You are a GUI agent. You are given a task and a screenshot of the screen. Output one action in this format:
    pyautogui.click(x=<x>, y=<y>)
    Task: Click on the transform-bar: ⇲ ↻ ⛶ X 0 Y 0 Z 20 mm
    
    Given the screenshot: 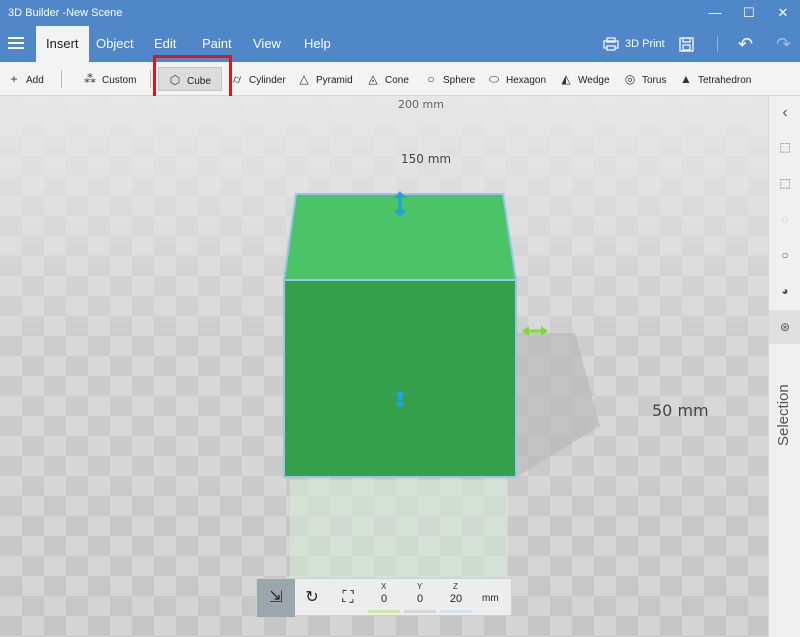 What is the action you would take?
    pyautogui.click(x=384, y=597)
    